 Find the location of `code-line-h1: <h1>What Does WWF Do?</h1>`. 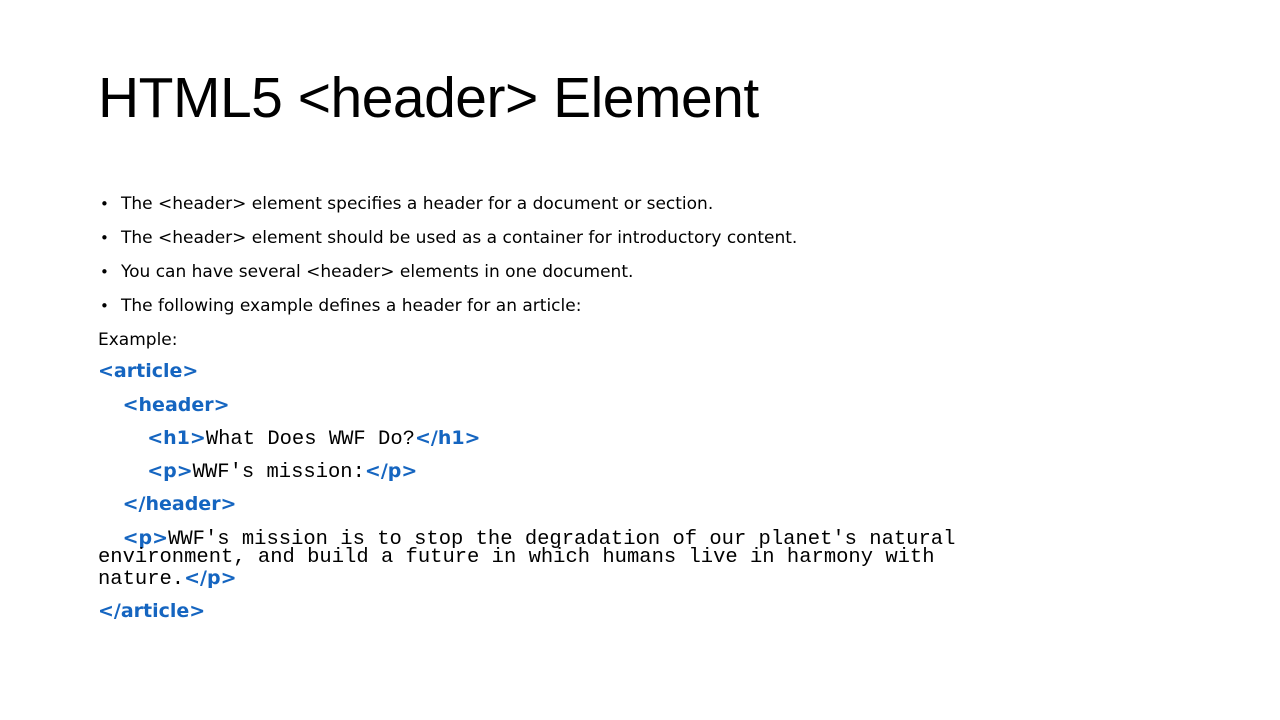

code-line-h1: <h1>What Does WWF Do?</h1> is located at coordinates (289, 439).